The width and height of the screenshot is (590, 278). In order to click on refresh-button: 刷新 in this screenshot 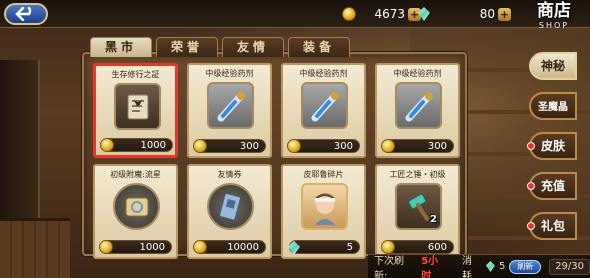, I will do `click(525, 266)`.